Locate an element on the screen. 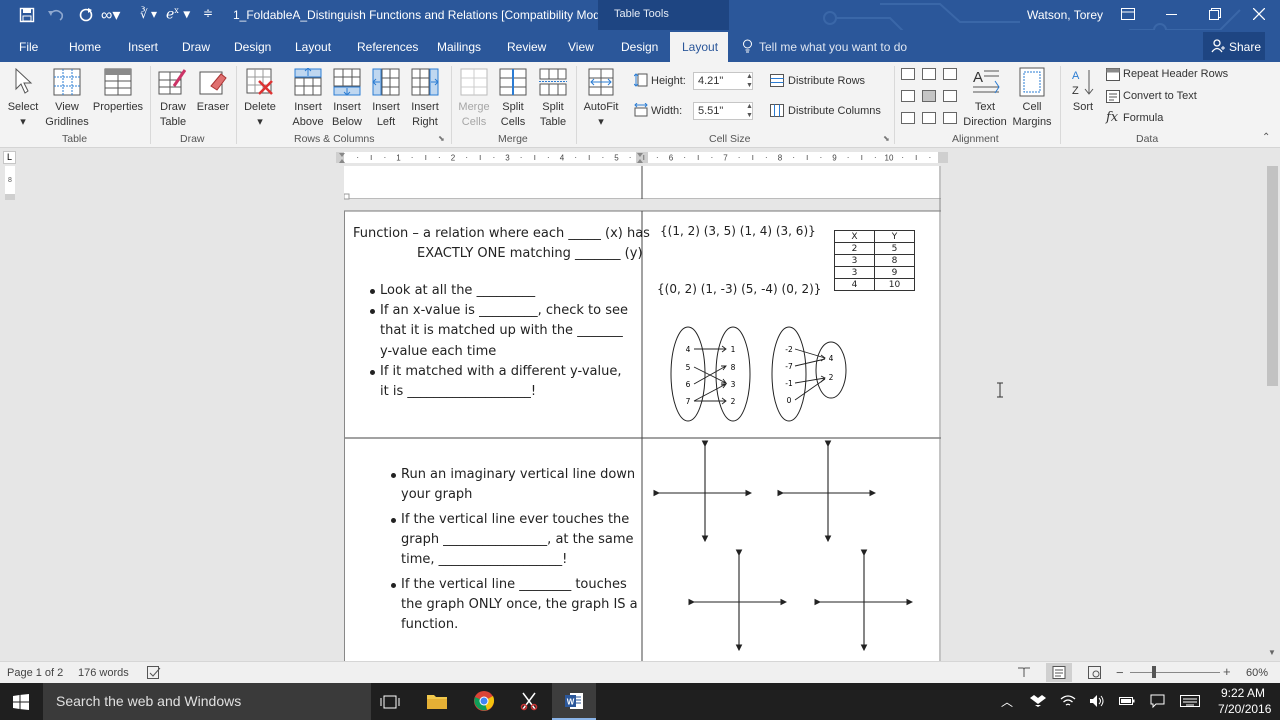  separator is located at coordinates (236, 105).